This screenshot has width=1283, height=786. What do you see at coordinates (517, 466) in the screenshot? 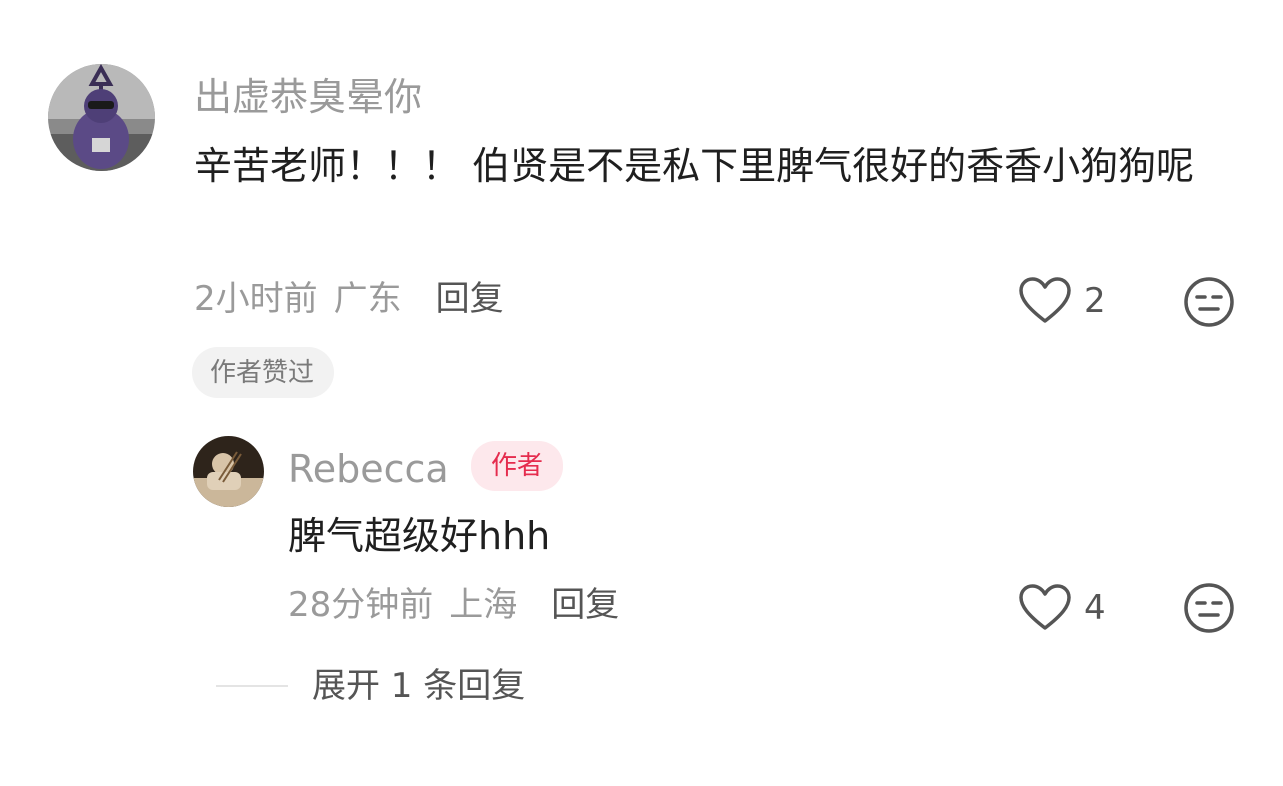
I see `author-tag: 作者` at bounding box center [517, 466].